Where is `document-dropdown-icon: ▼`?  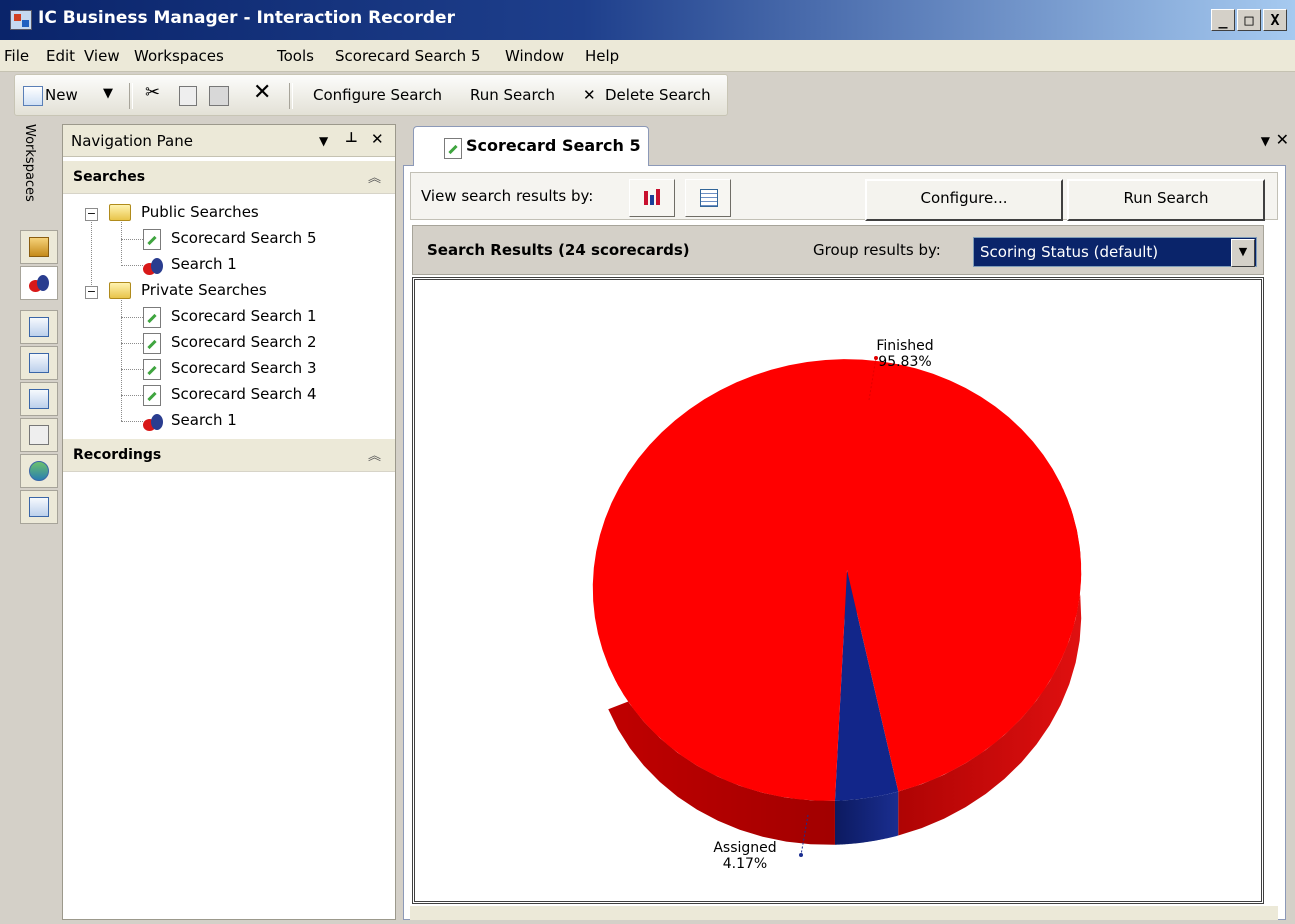
document-dropdown-icon: ▼ is located at coordinates (1265, 141).